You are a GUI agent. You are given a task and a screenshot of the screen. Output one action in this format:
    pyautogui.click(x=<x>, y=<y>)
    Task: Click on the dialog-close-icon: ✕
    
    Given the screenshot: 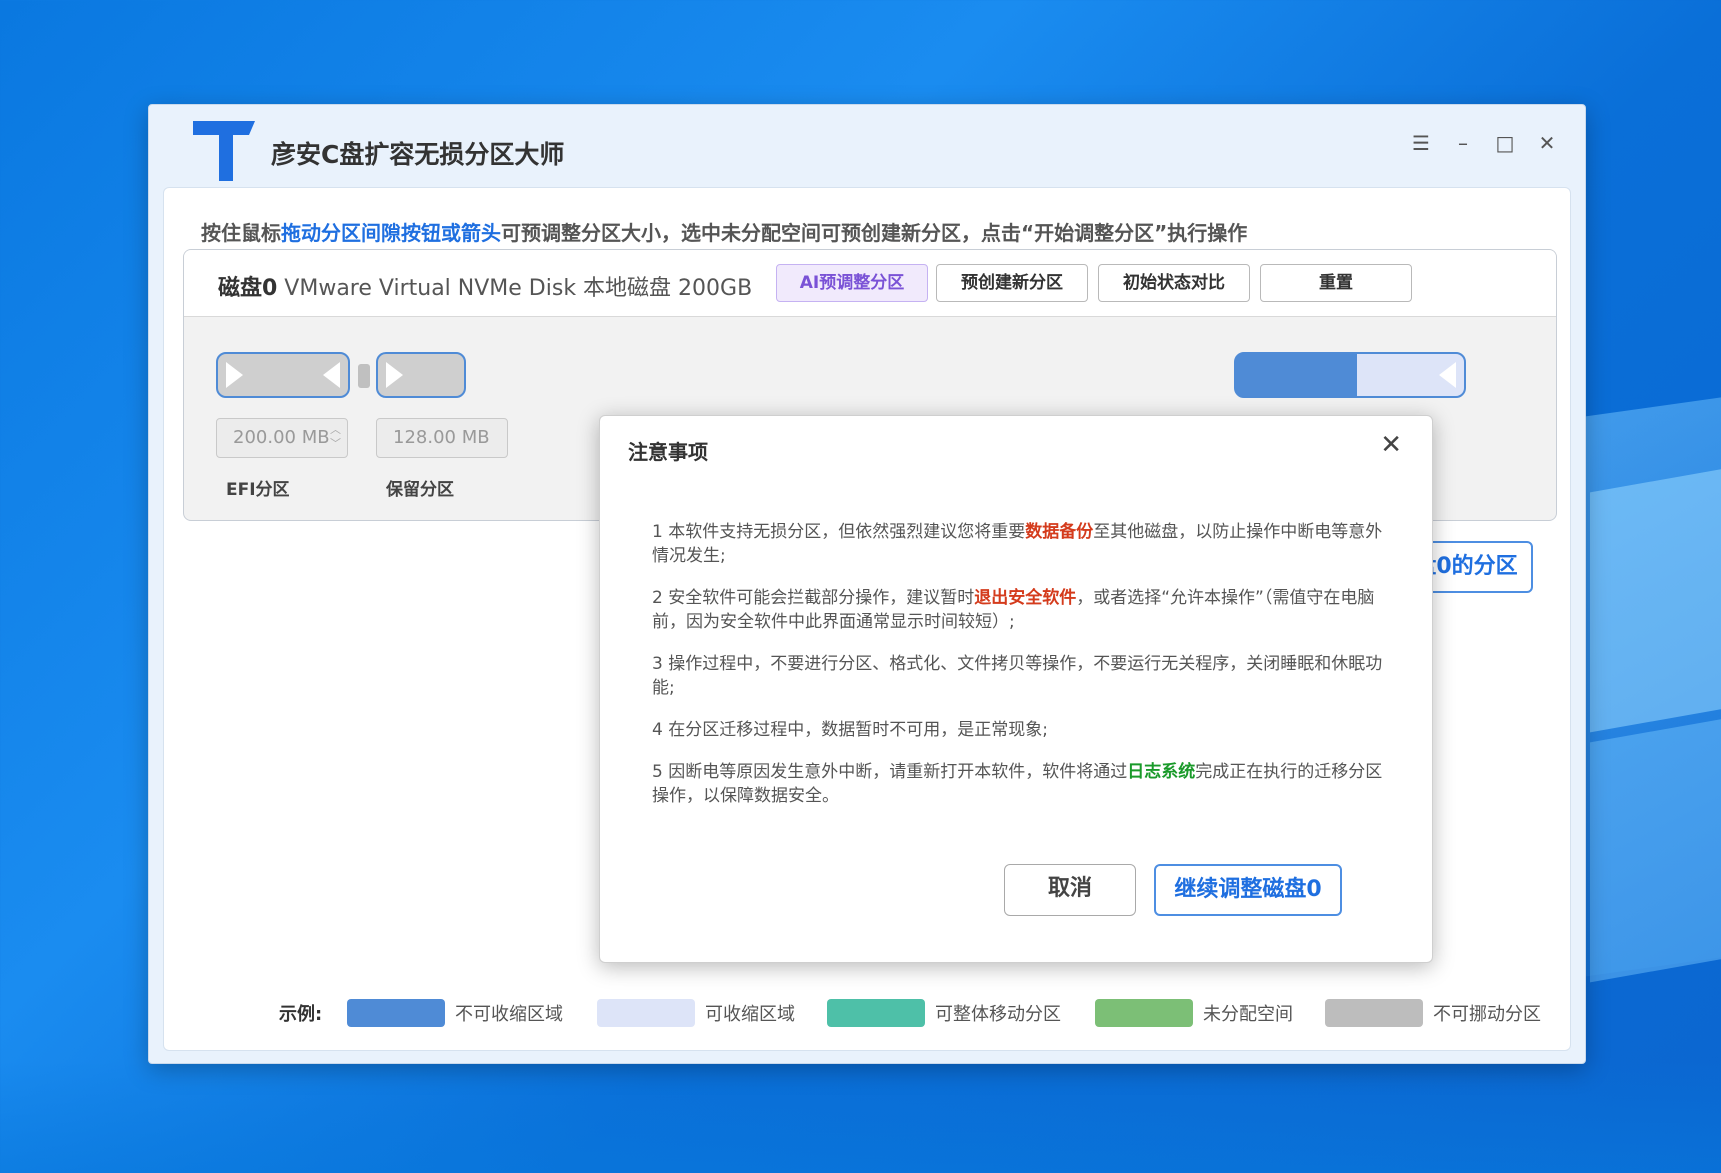 What is the action you would take?
    pyautogui.click(x=1391, y=445)
    